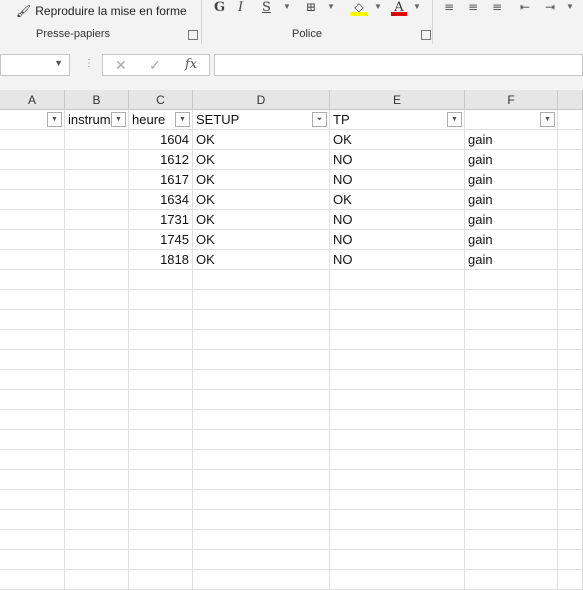 The width and height of the screenshot is (583, 590). What do you see at coordinates (497, 7) in the screenshot?
I see `align-right-icon: ≡` at bounding box center [497, 7].